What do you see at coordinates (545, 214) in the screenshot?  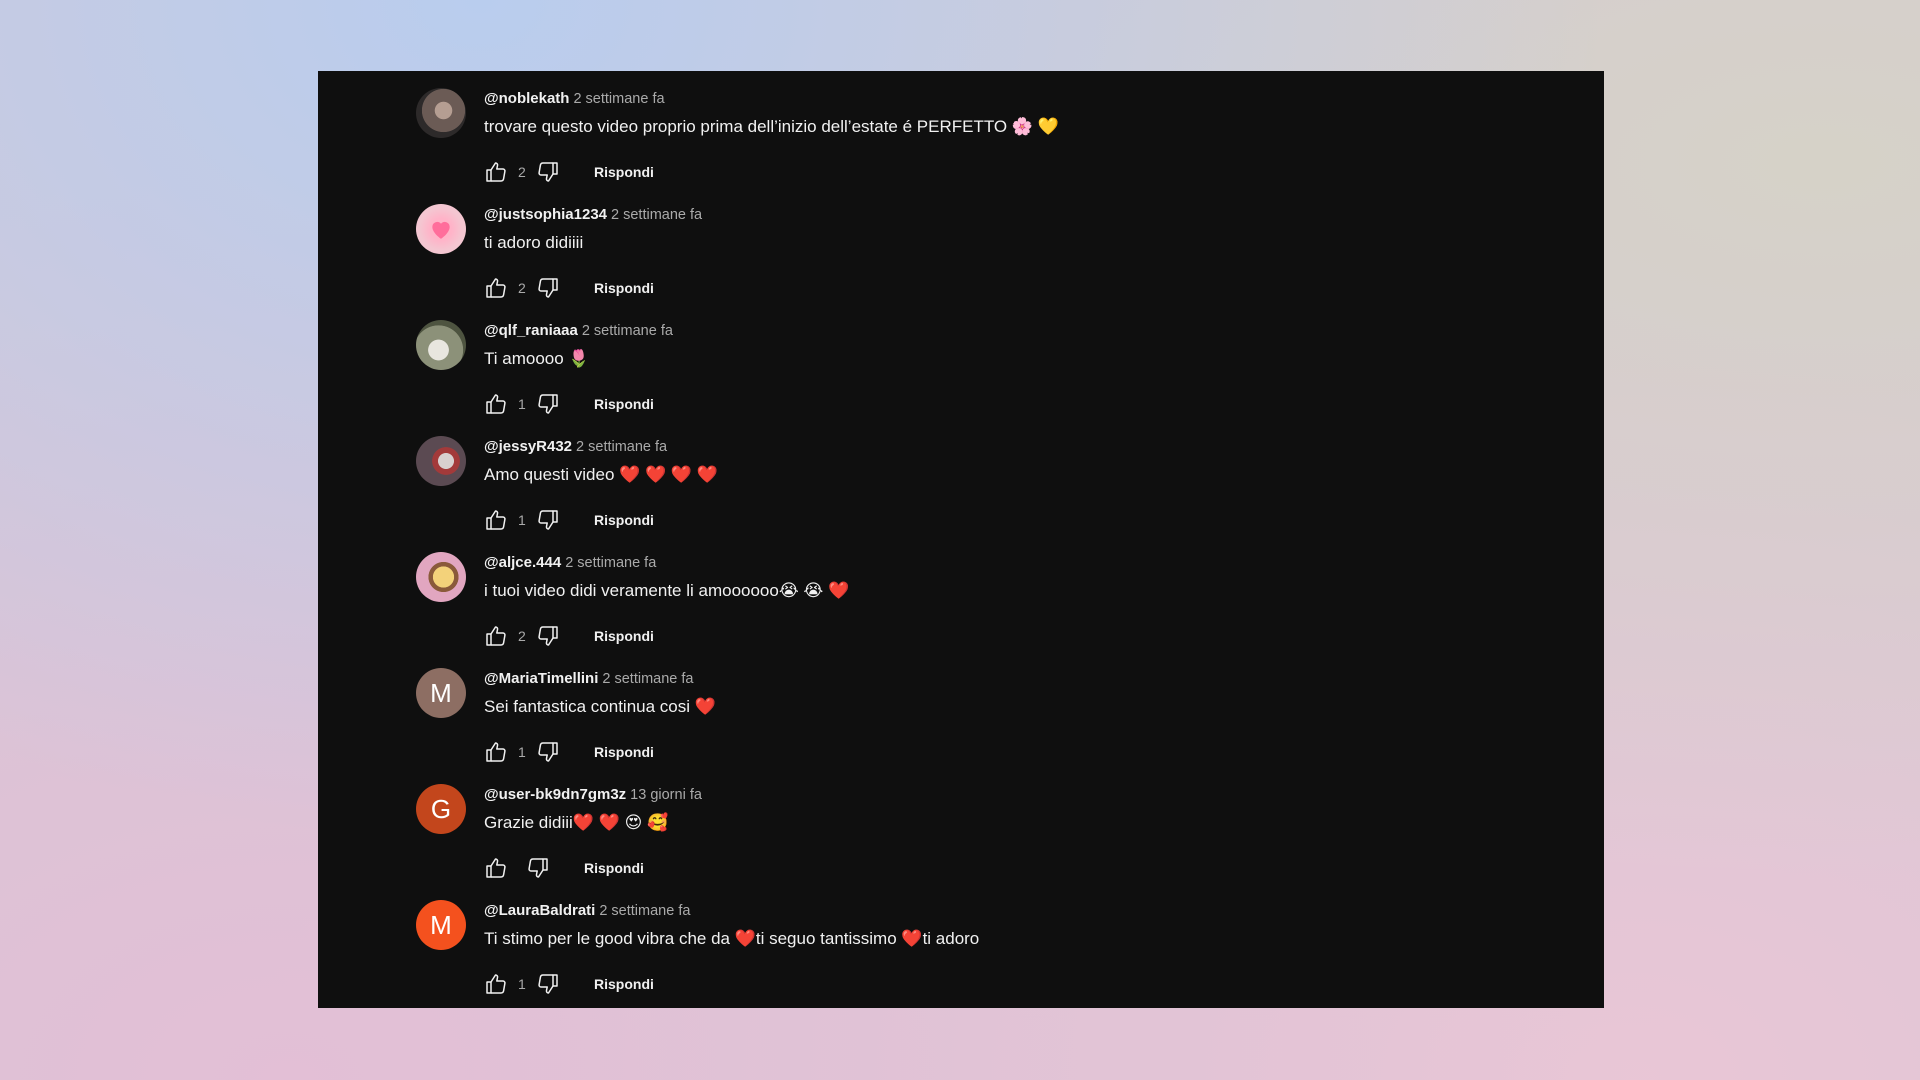 I see `comment-author: @justsophia1234` at bounding box center [545, 214].